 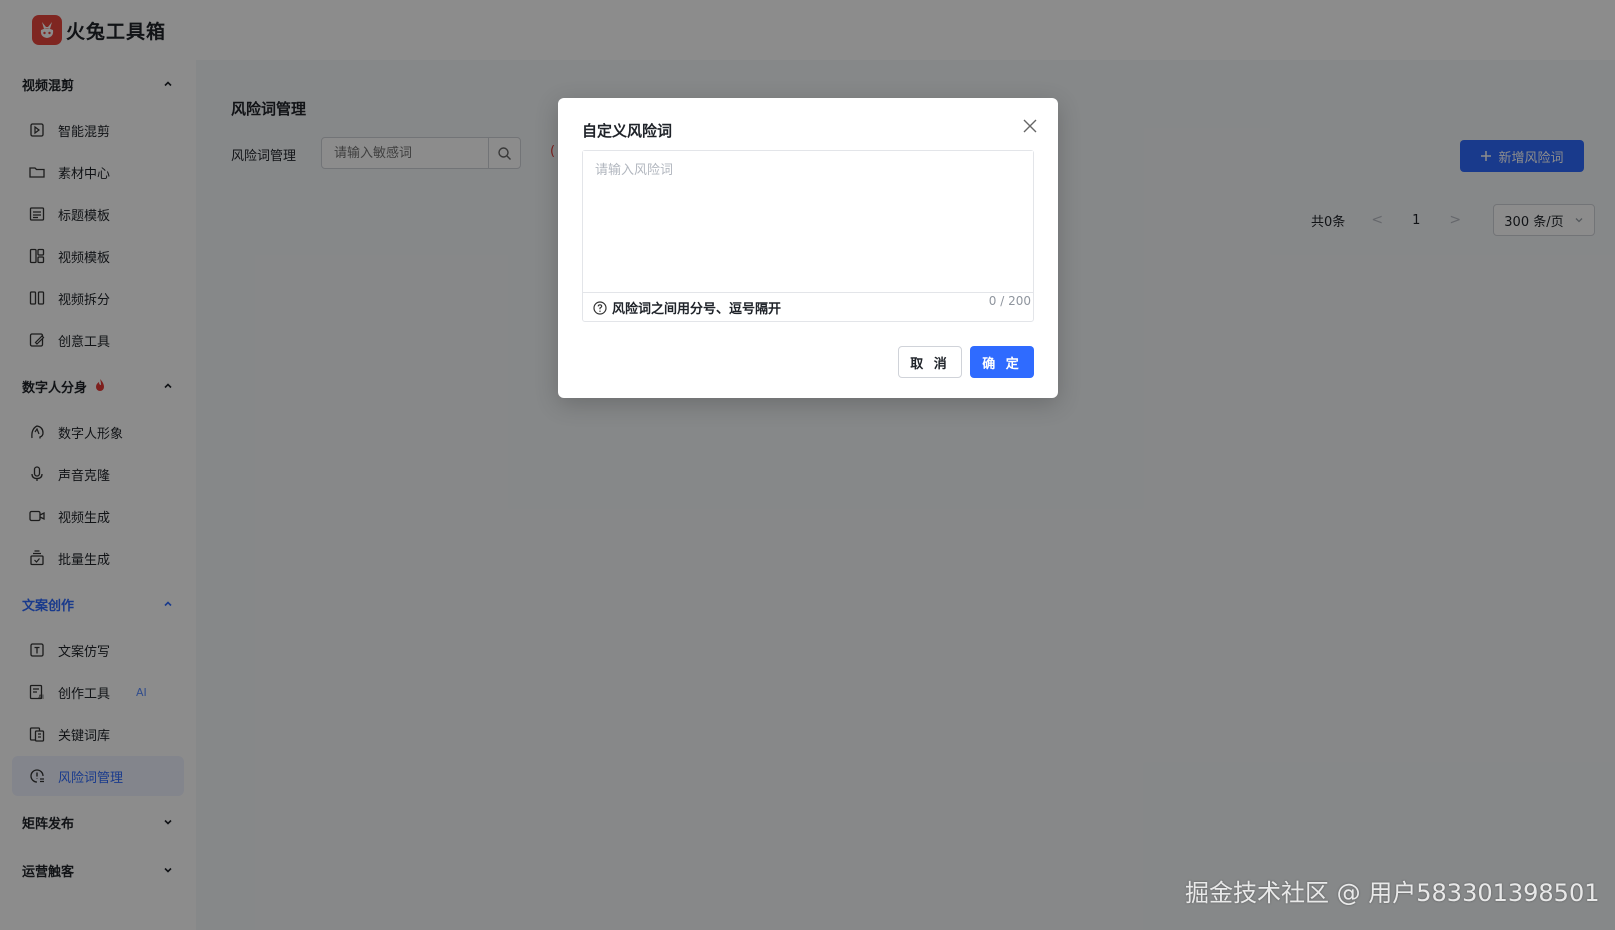 I want to click on close-icon, so click(x=1030, y=126).